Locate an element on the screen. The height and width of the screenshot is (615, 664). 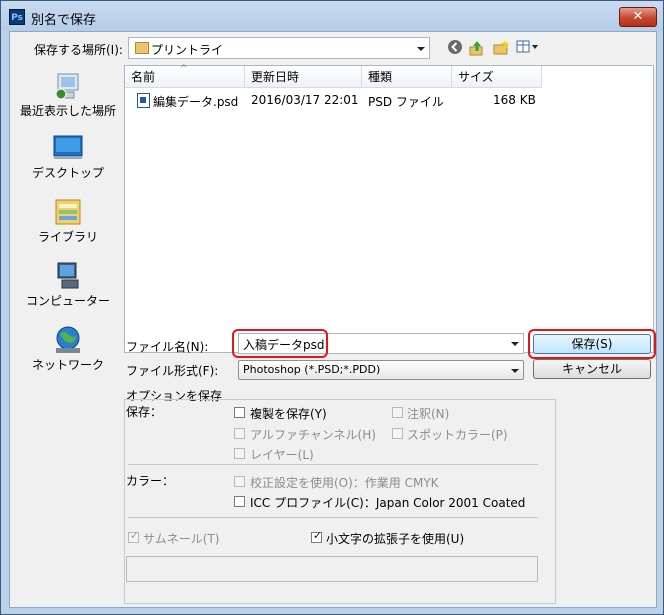
new-folder-icon is located at coordinates (501, 48).